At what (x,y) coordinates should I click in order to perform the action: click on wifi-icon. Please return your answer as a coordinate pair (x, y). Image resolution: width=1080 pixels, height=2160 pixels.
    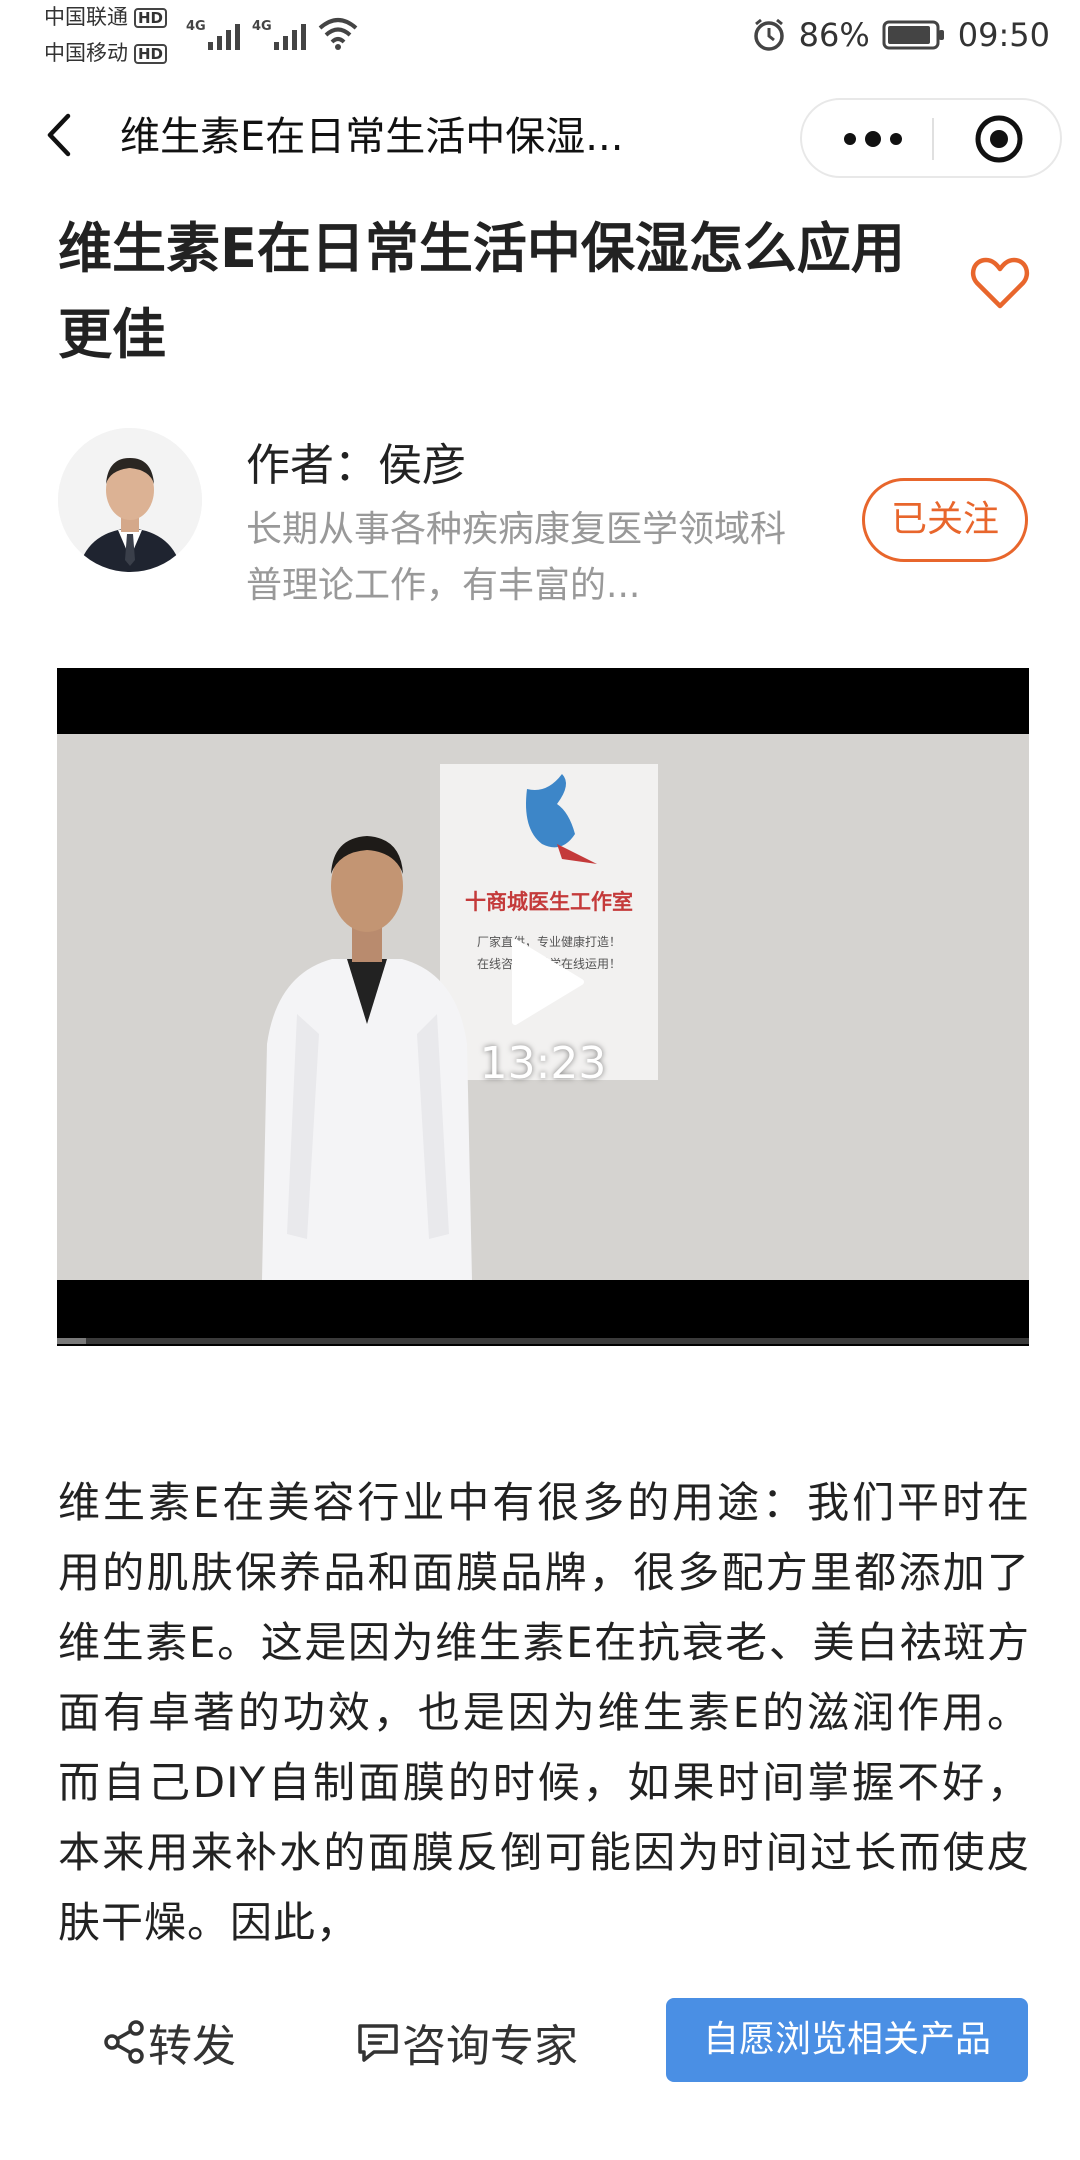
    Looking at the image, I should click on (338, 34).